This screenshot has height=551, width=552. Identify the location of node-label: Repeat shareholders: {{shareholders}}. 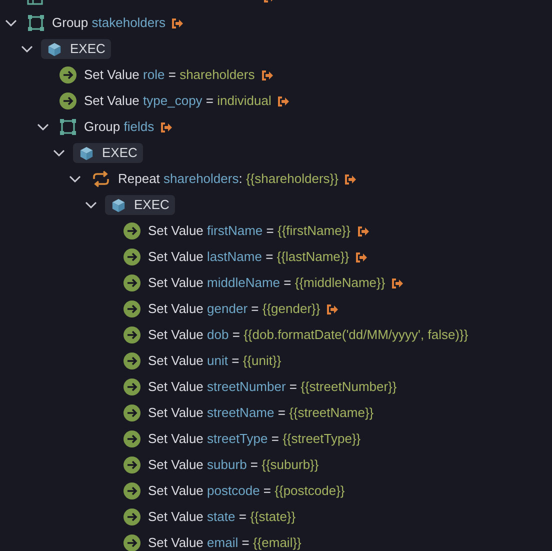
(228, 179).